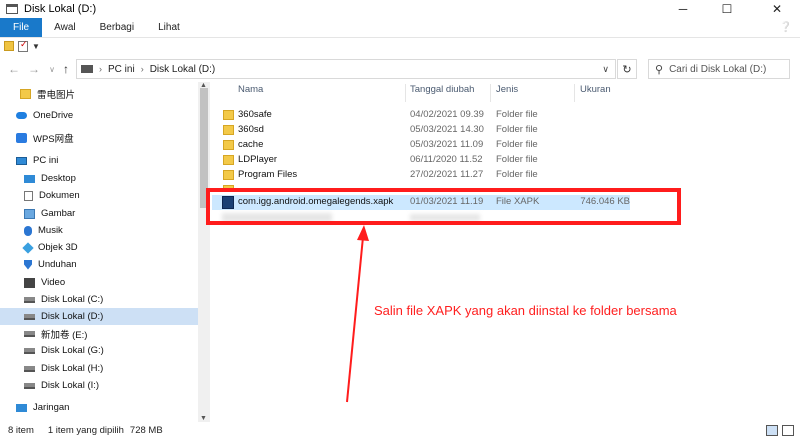 This screenshot has height=438, width=800. Describe the element at coordinates (777, 9) in the screenshot. I see `close-button: ✕` at that location.